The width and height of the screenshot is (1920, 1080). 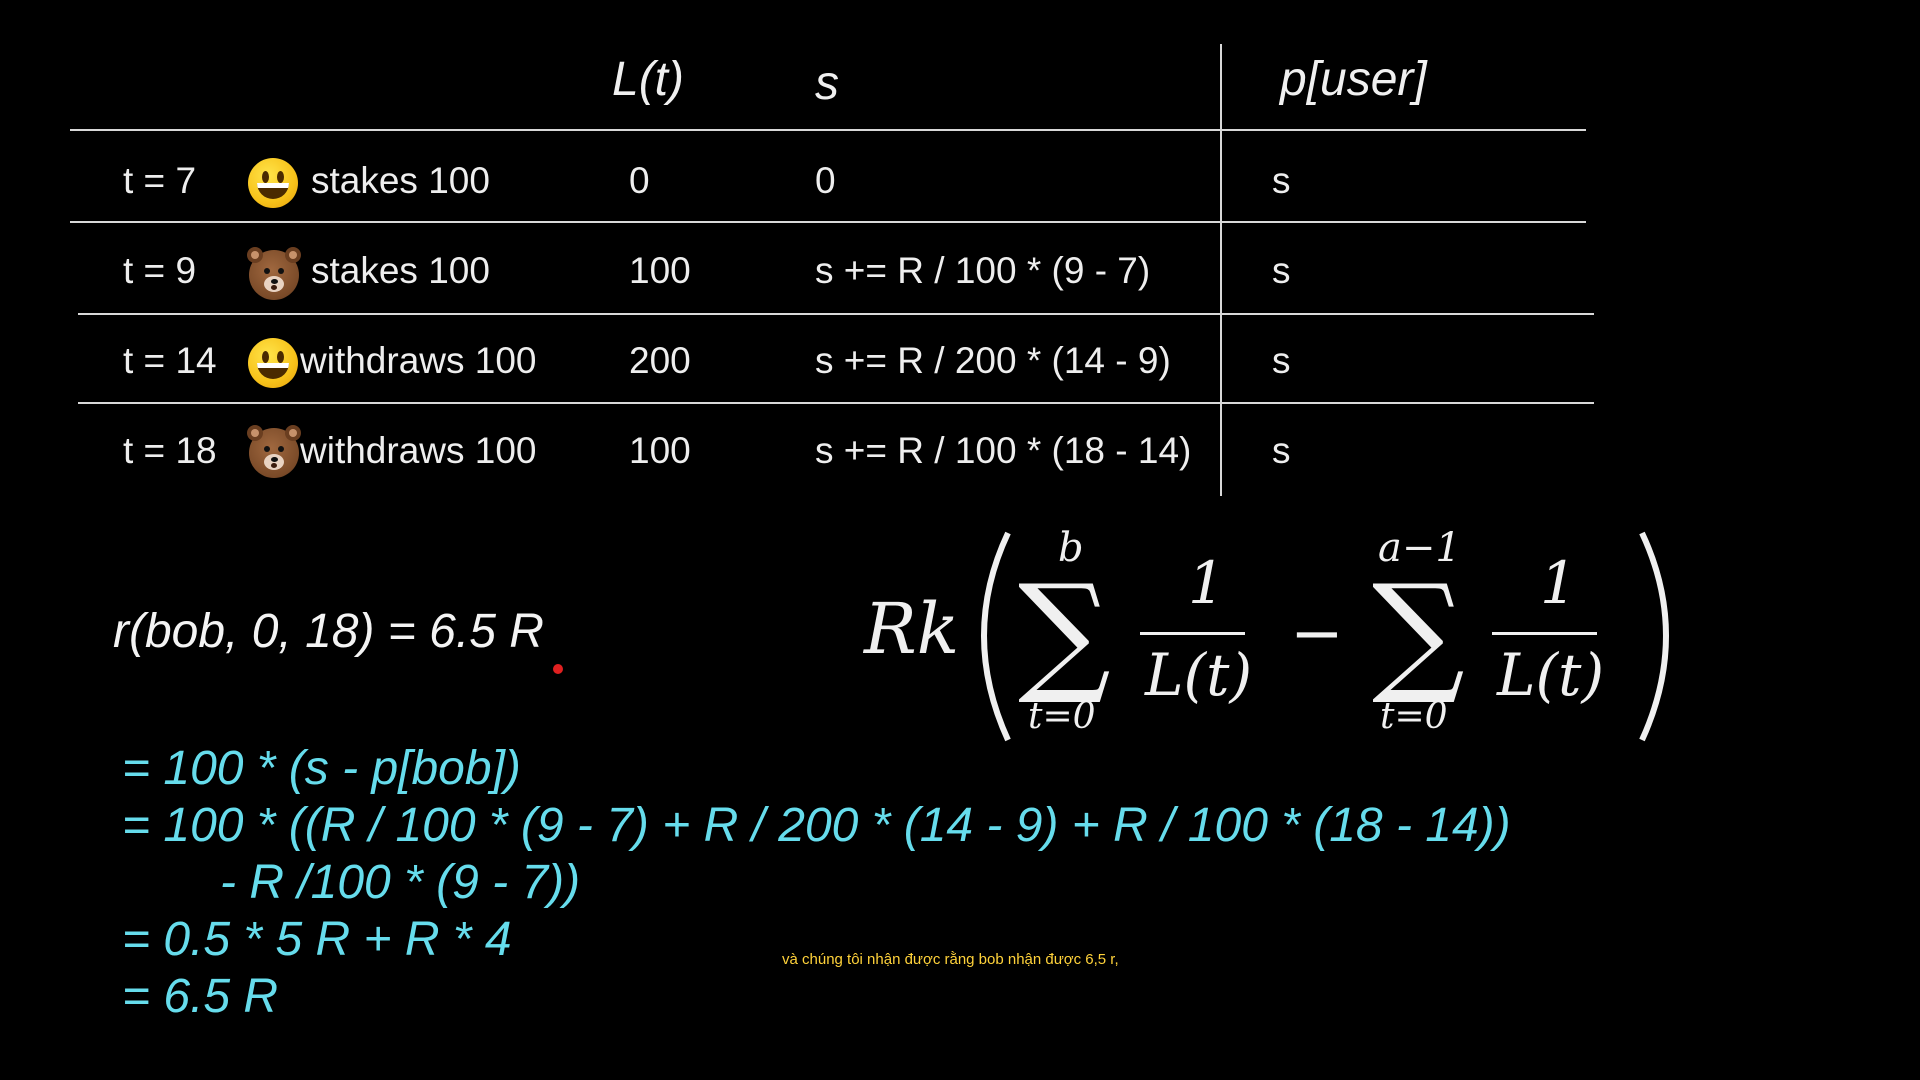 What do you see at coordinates (828, 130) in the screenshot?
I see `table-header-rule` at bounding box center [828, 130].